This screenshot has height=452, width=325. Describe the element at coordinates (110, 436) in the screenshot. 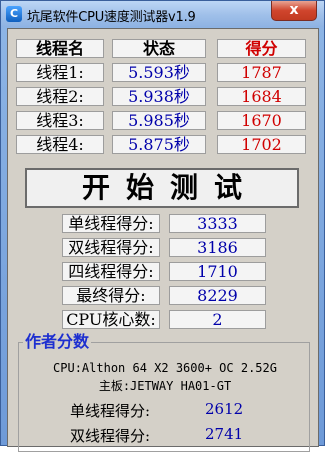

I see `author-dual-label: 双线程得分:` at that location.